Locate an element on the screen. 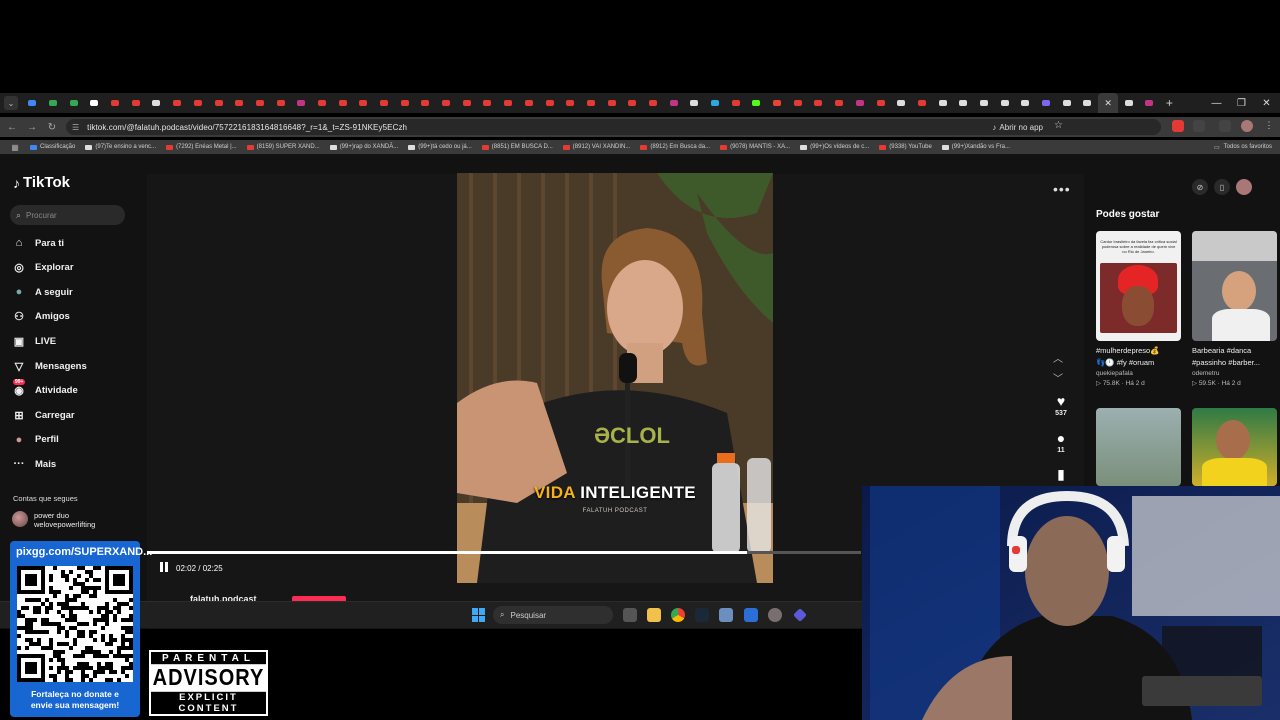  search-box: ⌕ is located at coordinates (67, 215).